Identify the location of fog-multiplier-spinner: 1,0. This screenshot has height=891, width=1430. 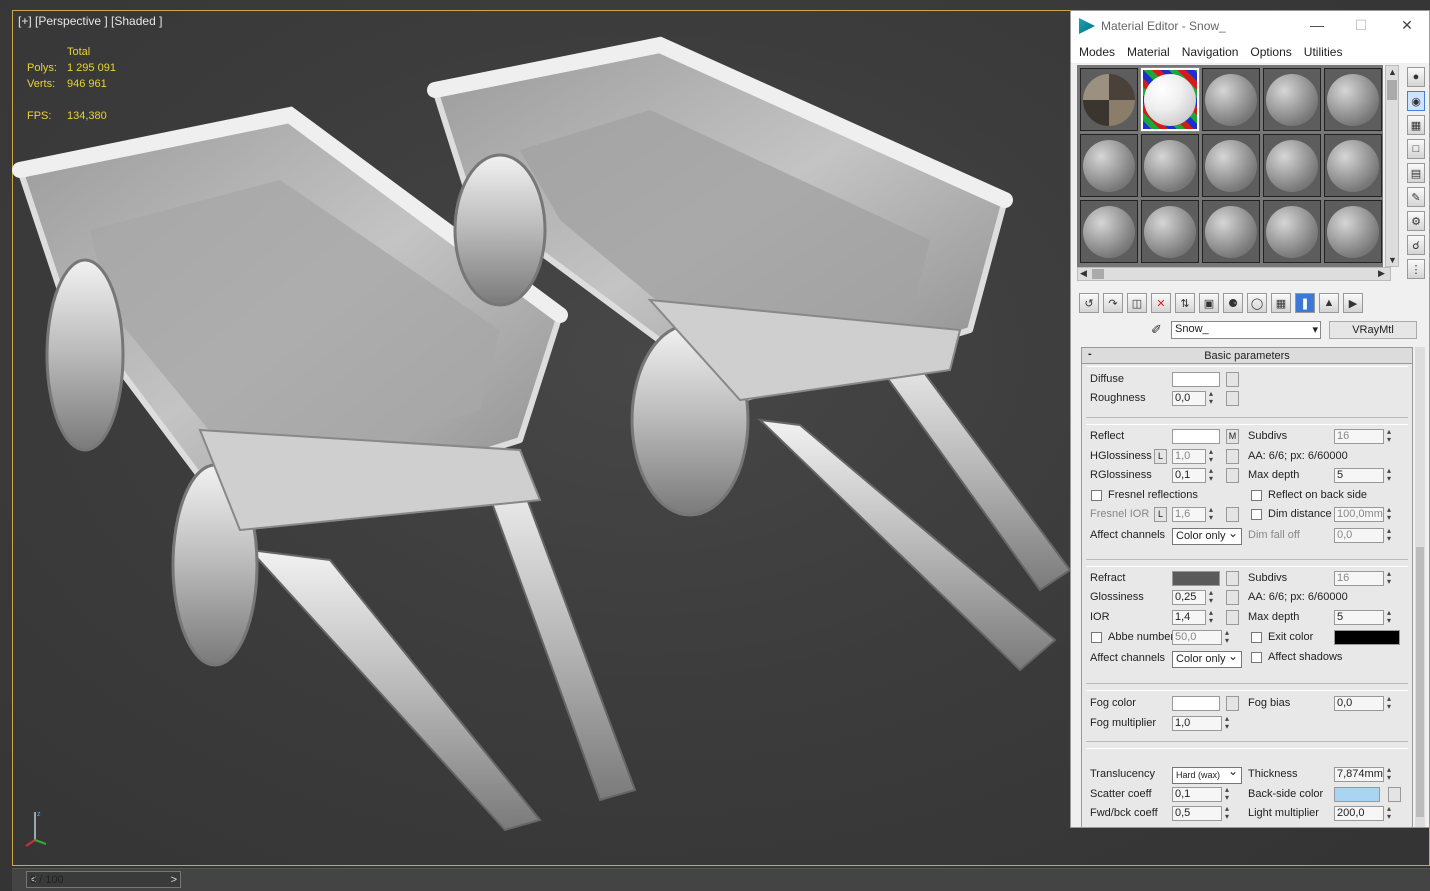
(1202, 723).